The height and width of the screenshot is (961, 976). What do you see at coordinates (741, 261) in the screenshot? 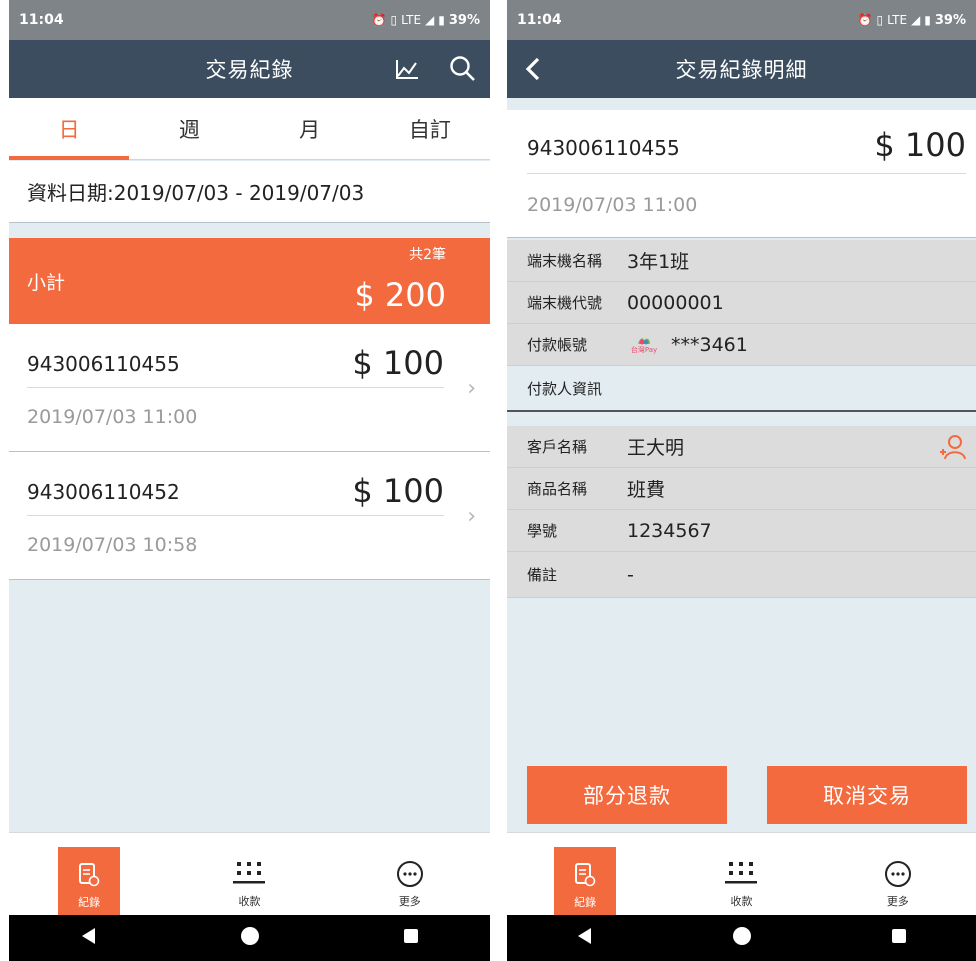
I see `field-terminal-name: 端末機名稱 3年1班` at bounding box center [741, 261].